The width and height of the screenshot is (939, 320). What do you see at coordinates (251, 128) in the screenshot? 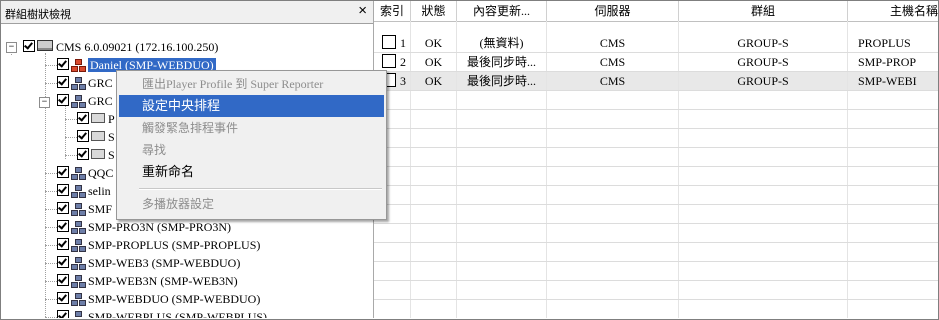
I see `menu-item-trigger-emergency: 觸發緊急排程事件` at bounding box center [251, 128].